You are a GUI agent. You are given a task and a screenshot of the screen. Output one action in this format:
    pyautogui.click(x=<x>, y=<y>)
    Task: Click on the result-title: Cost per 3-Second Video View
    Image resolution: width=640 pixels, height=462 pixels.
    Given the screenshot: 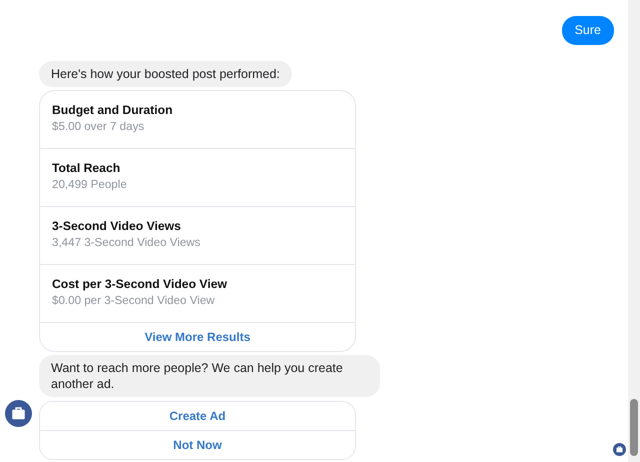 What is the action you would take?
    pyautogui.click(x=140, y=284)
    